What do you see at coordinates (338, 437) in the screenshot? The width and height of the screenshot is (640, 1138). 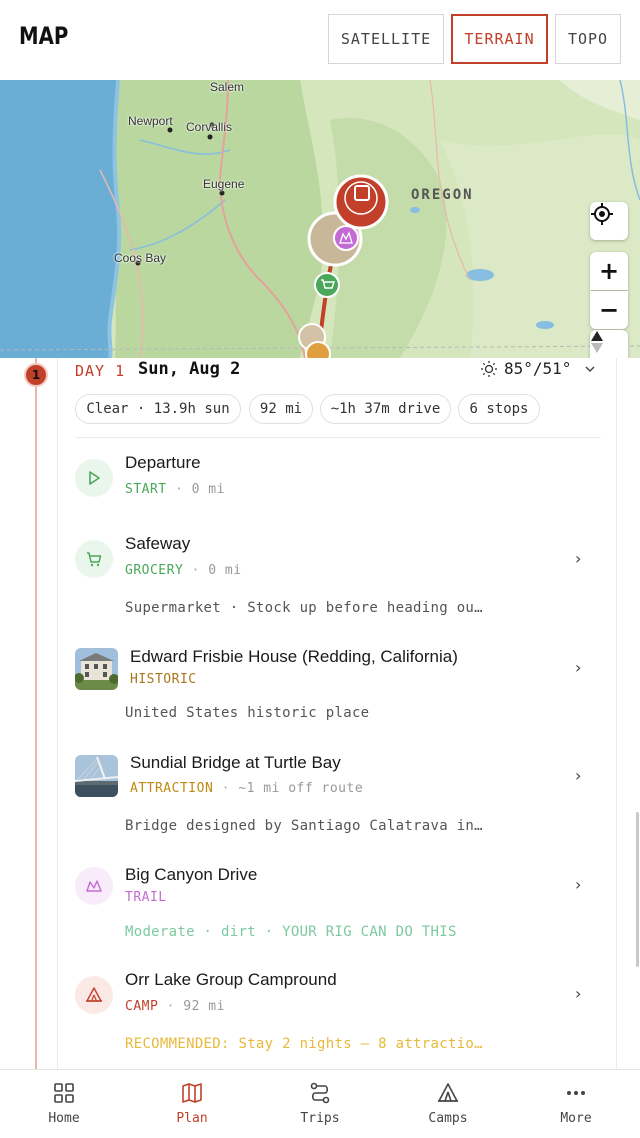 I see `divider` at bounding box center [338, 437].